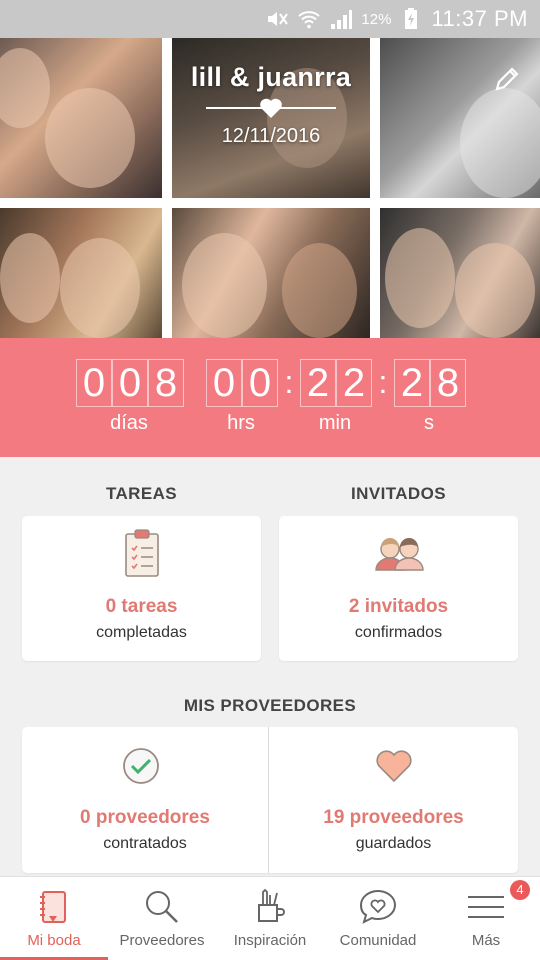 This screenshot has height=960, width=540. I want to click on battery-charging-icon, so click(411, 18).